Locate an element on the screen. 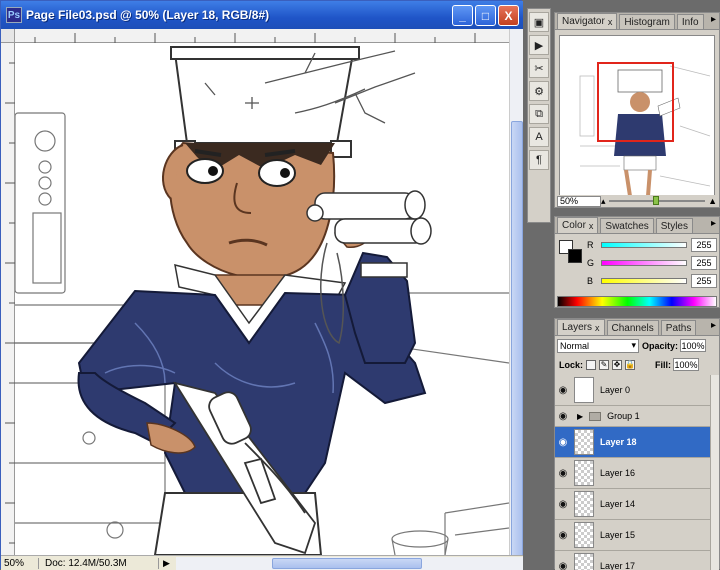  vertical-scroll-thumb is located at coordinates (517, 341).